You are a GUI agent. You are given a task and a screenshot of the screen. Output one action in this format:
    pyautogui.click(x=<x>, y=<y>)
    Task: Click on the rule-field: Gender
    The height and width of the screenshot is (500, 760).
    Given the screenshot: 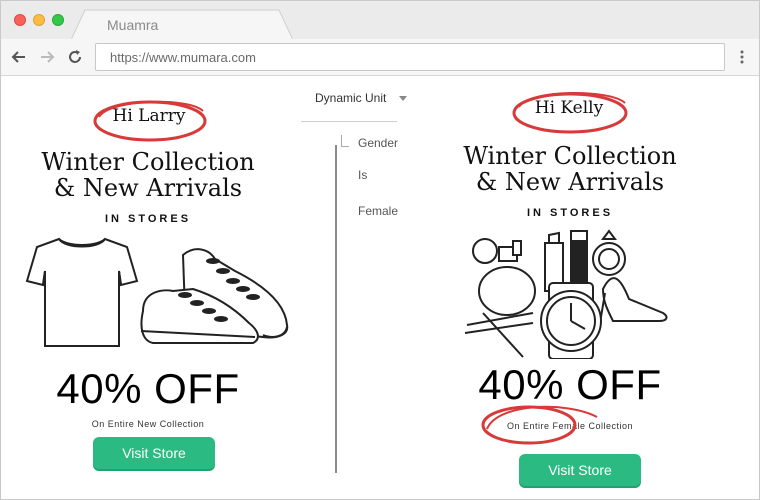 What is the action you would take?
    pyautogui.click(x=378, y=143)
    